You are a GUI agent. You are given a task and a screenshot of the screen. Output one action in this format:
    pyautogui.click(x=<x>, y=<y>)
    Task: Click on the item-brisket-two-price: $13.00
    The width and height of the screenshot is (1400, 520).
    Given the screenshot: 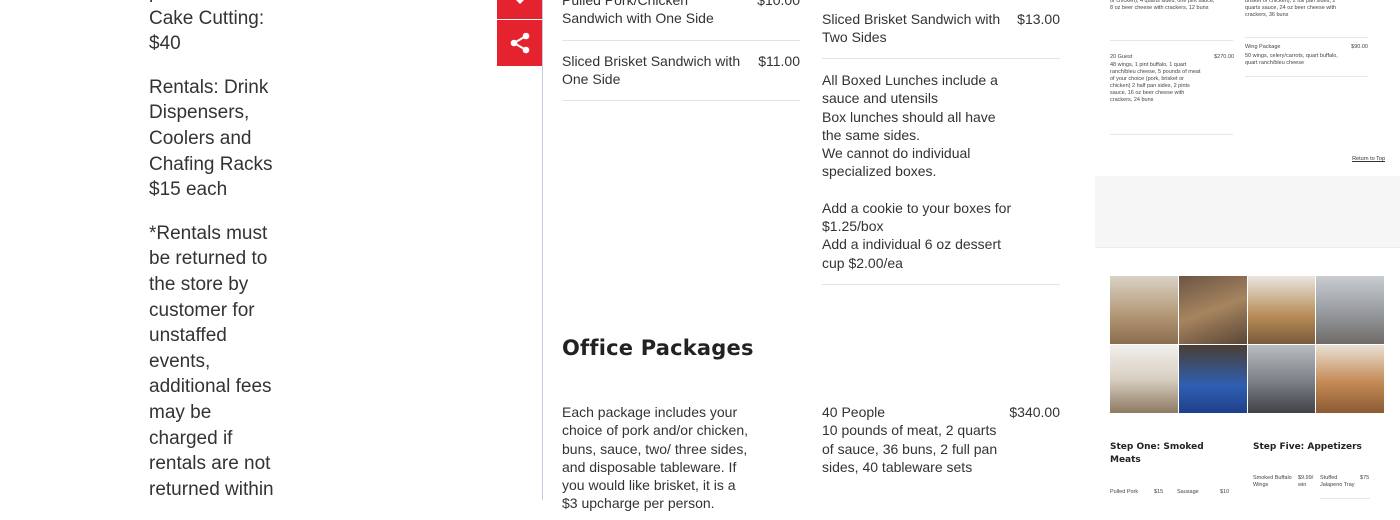 What is the action you would take?
    pyautogui.click(x=1038, y=19)
    